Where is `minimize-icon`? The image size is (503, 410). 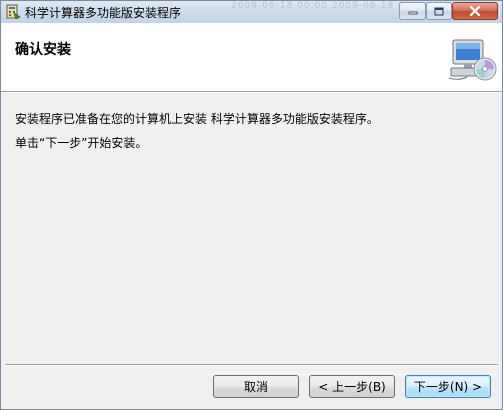 minimize-icon is located at coordinates (412, 13).